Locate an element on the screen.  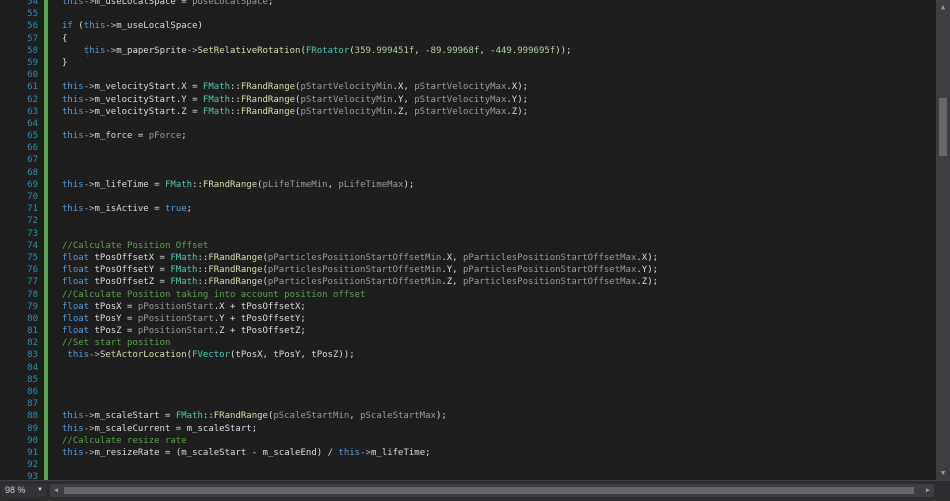
code-line: 74 //Calculate Position Offset is located at coordinates (468, 246).